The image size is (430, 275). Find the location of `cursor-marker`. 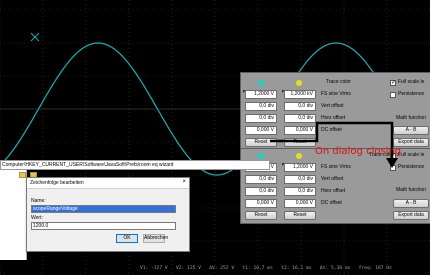

cursor-marker is located at coordinates (35, 37).